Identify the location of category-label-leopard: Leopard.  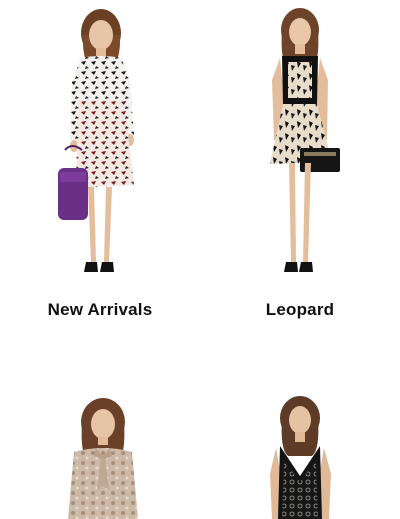
(300, 310).